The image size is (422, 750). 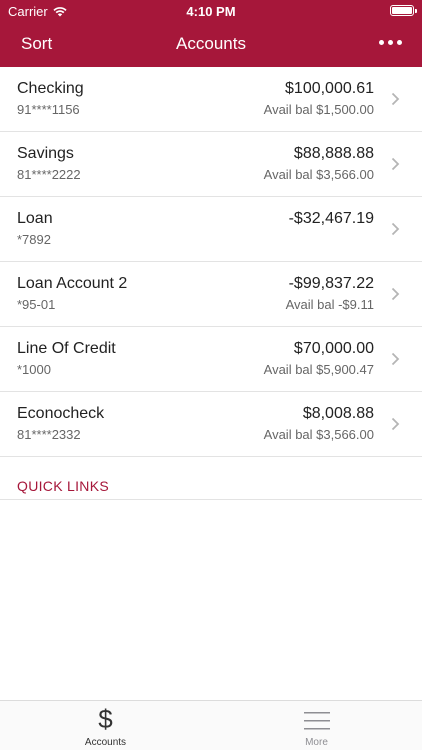 I want to click on account-number: *95-01, so click(x=36, y=304).